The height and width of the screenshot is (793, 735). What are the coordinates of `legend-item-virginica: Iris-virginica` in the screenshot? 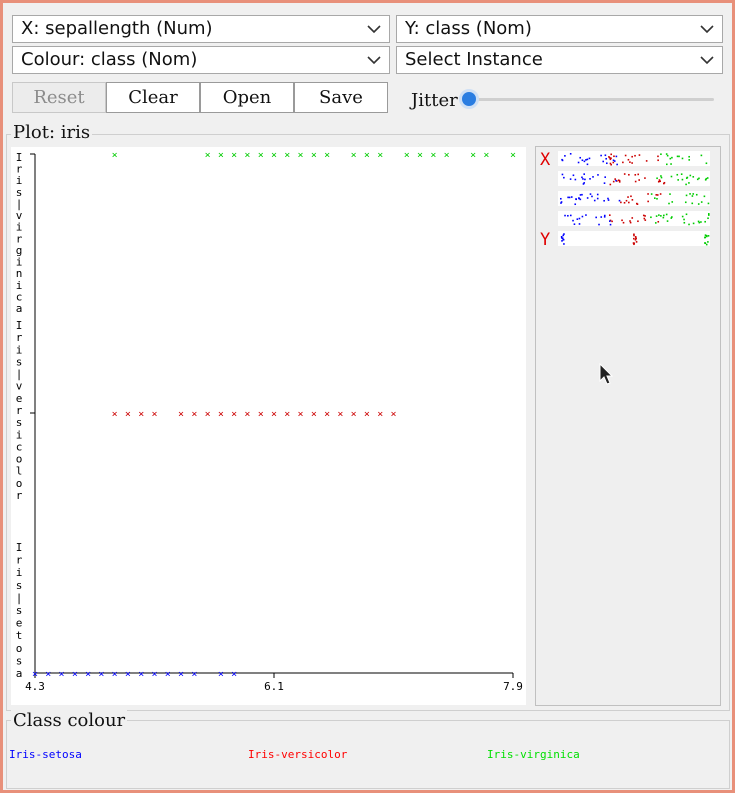 It's located at (533, 754).